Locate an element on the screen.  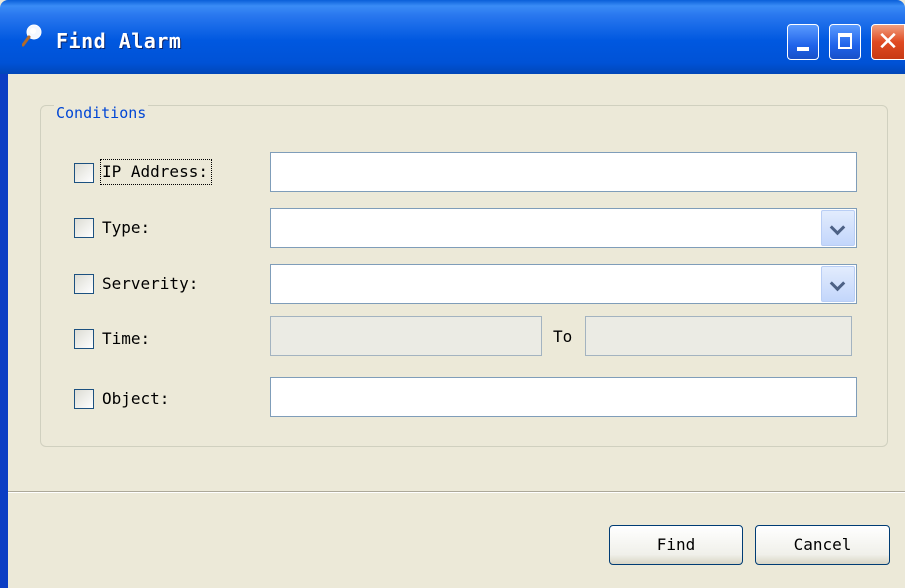
ip-address-input is located at coordinates (563, 172).